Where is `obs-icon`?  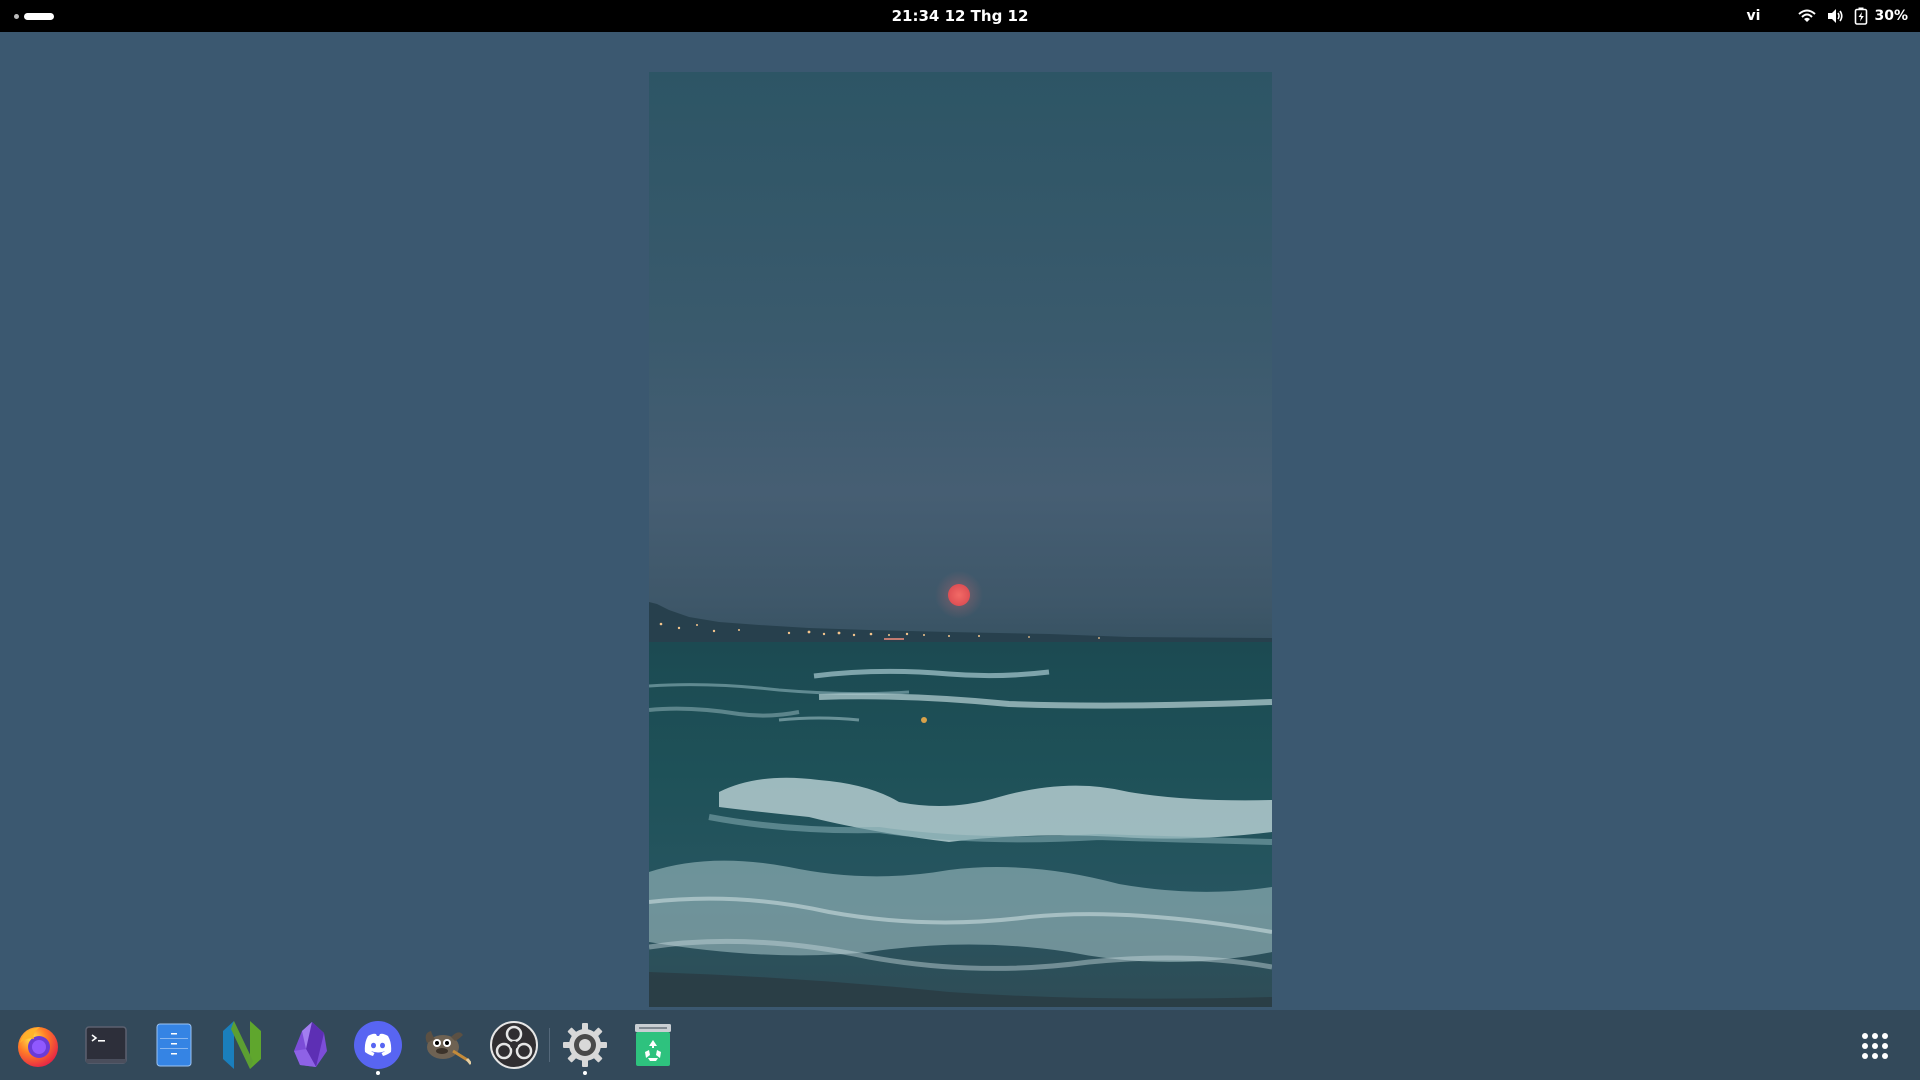 obs-icon is located at coordinates (514, 1045).